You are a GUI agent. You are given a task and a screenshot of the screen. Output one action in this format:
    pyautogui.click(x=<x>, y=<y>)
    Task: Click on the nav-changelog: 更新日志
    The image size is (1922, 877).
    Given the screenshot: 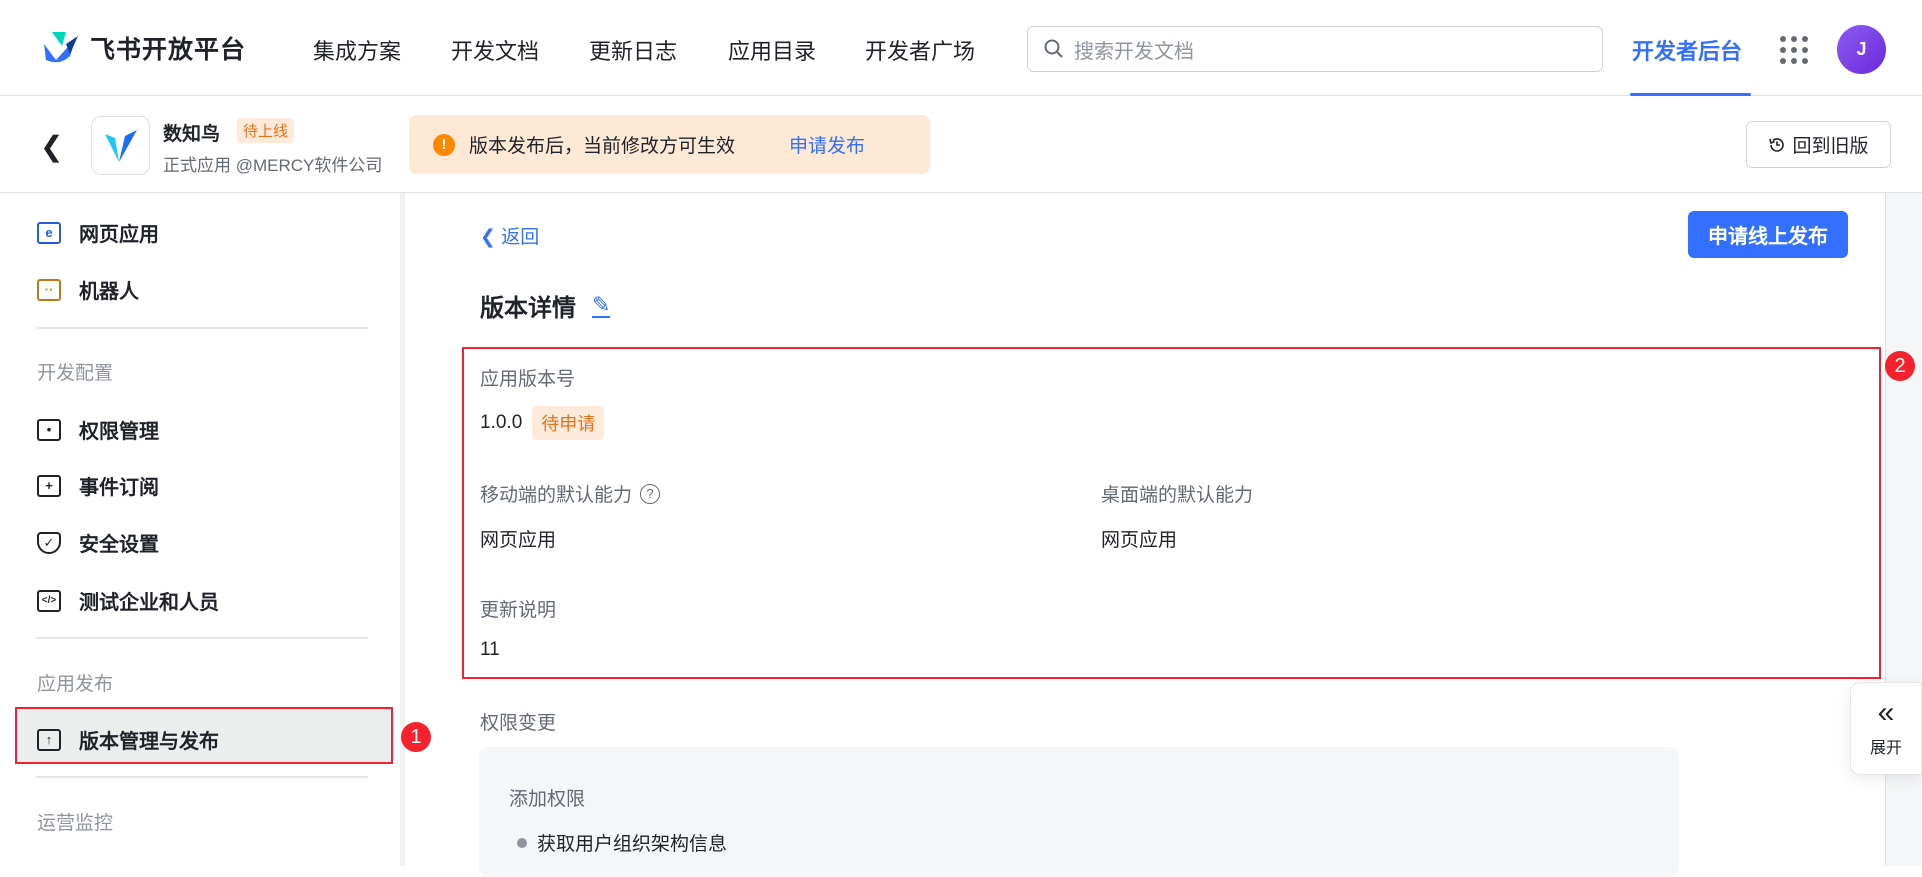 What is the action you would take?
    pyautogui.click(x=633, y=50)
    